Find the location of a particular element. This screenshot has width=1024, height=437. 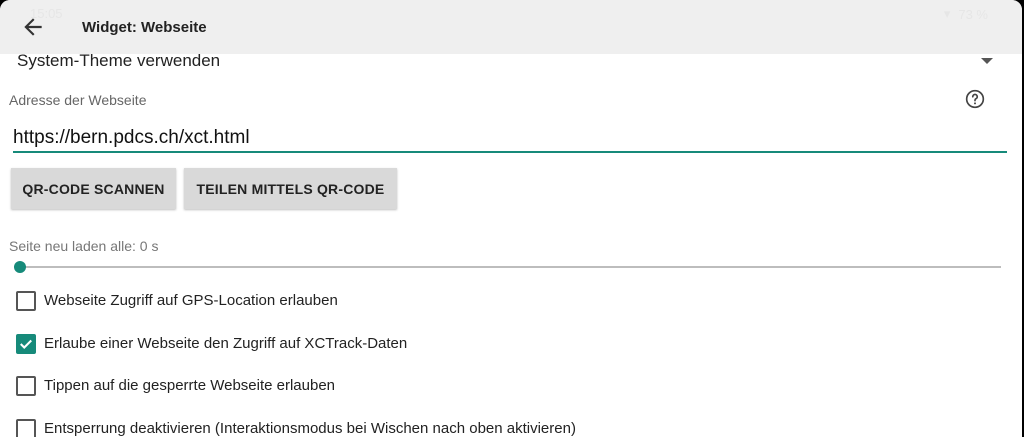

page-title: Widget: Webseite is located at coordinates (144, 27).